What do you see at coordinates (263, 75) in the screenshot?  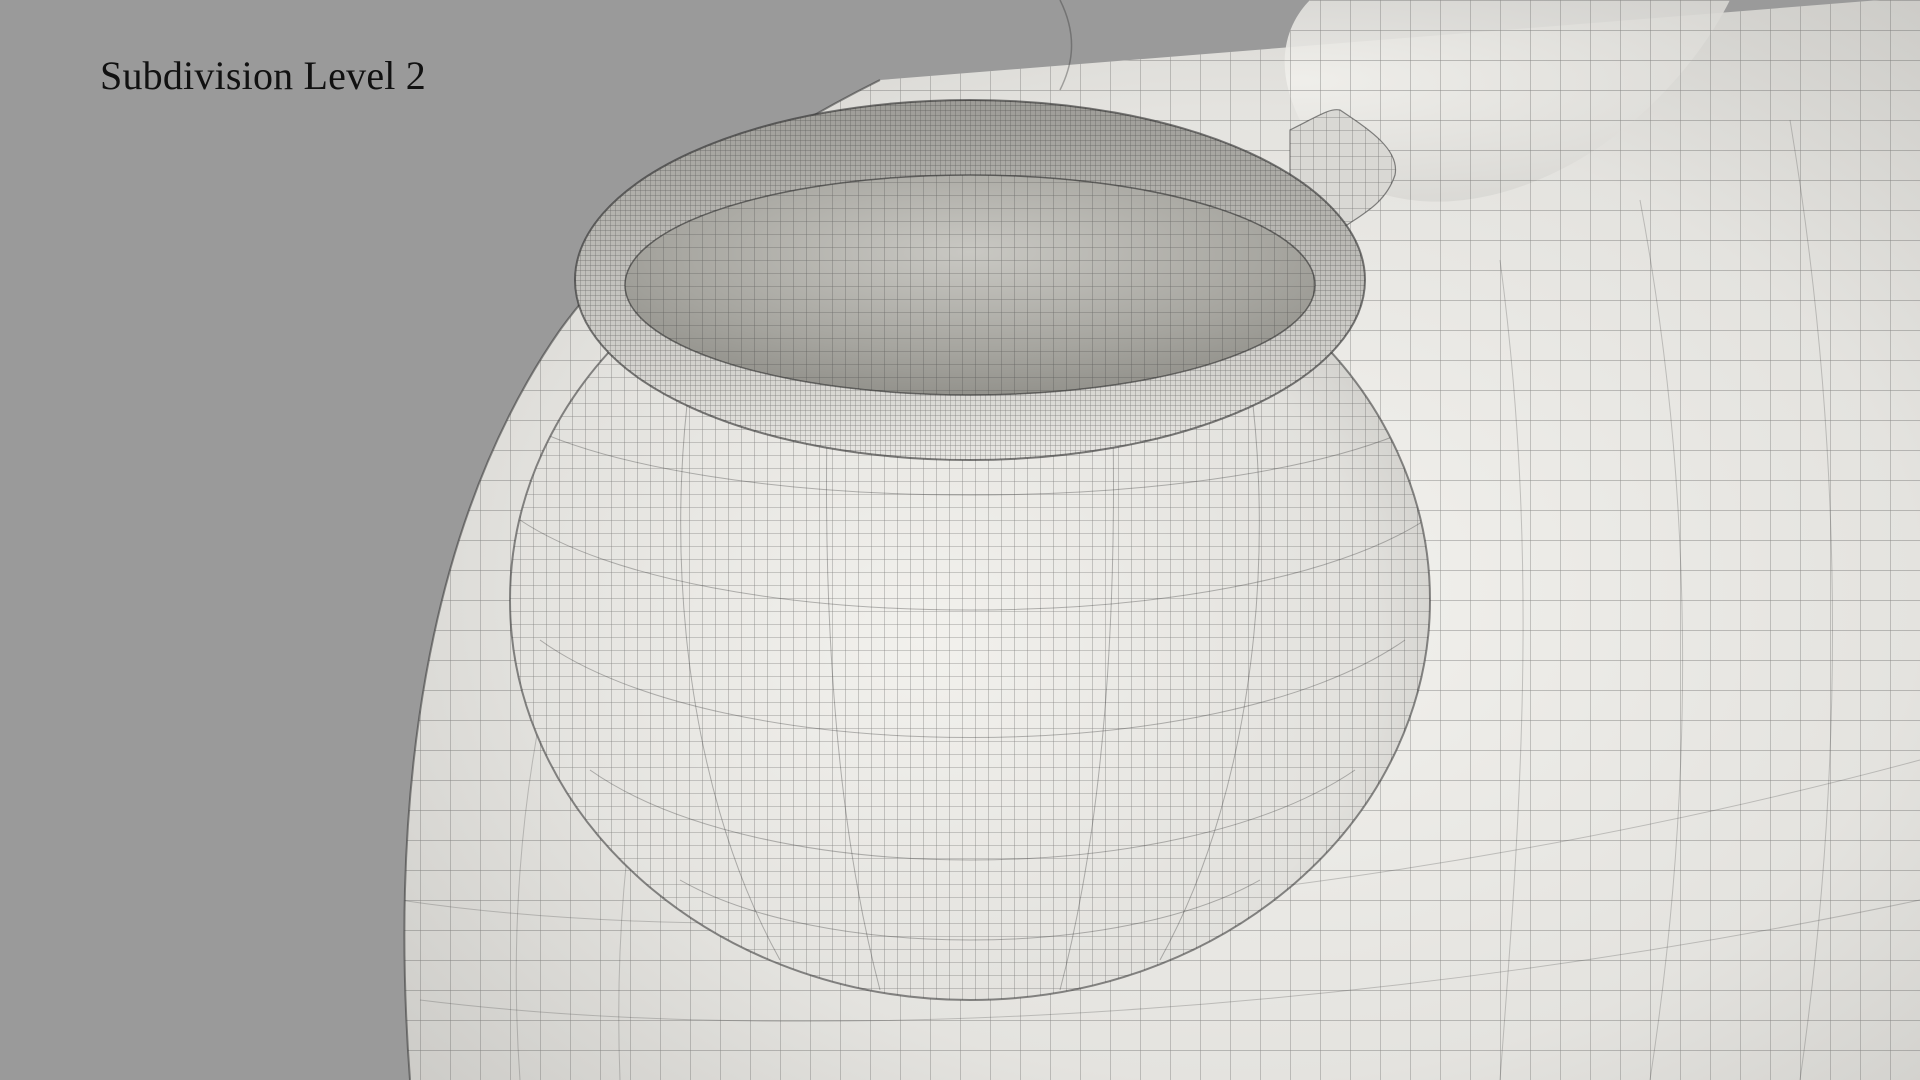 I see `subdivision-level-caption: Subdivision Level 2` at bounding box center [263, 75].